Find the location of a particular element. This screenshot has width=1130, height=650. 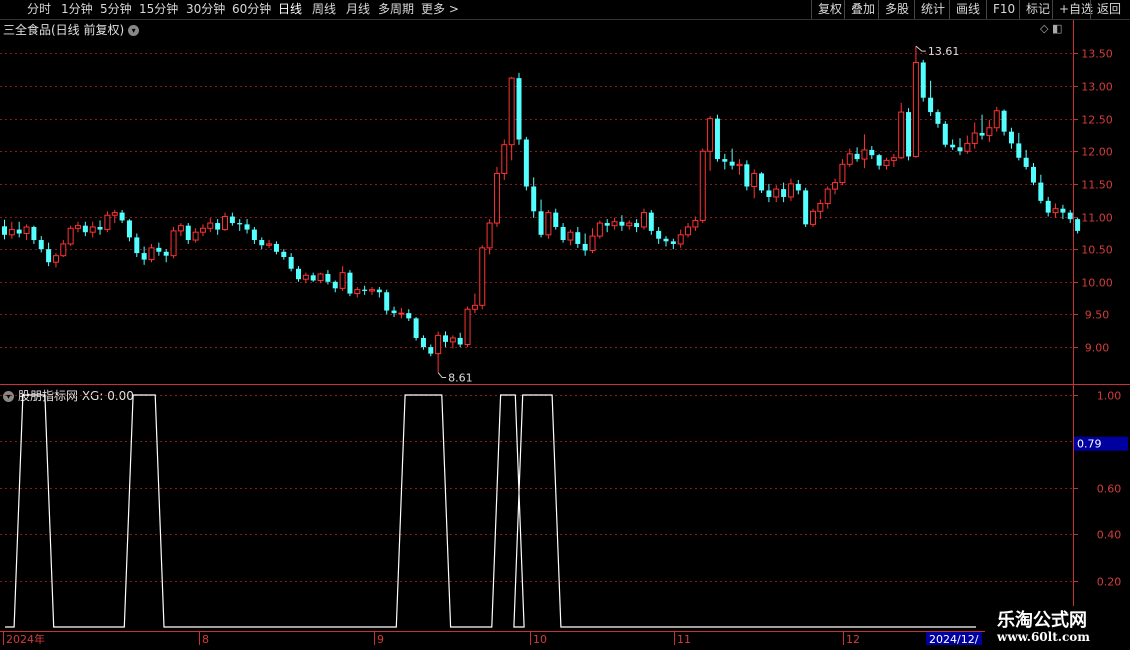

price-tick-label: 9.50 is located at coordinates (1097, 315).